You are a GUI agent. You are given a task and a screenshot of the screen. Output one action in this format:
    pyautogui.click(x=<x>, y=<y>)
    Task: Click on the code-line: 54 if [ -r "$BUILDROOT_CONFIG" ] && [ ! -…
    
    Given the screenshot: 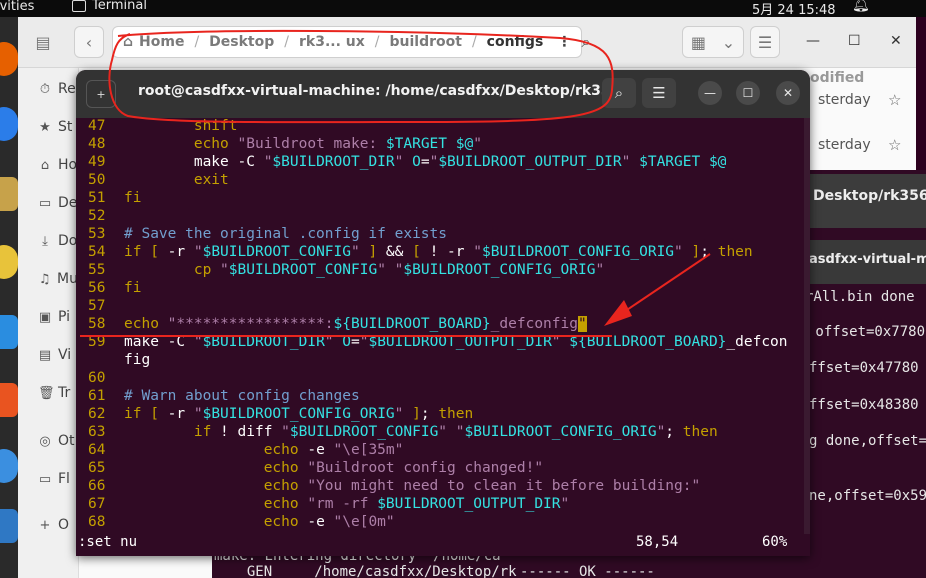 What is the action you would take?
    pyautogui.click(x=420, y=253)
    